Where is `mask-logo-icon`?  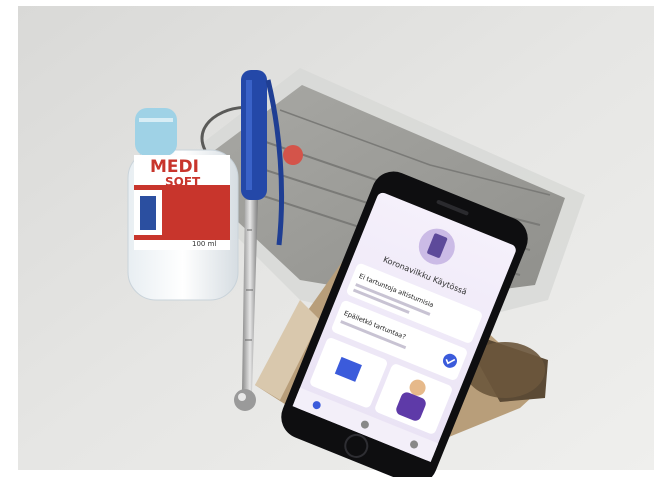
mask-logo-icon is located at coordinates (293, 155).